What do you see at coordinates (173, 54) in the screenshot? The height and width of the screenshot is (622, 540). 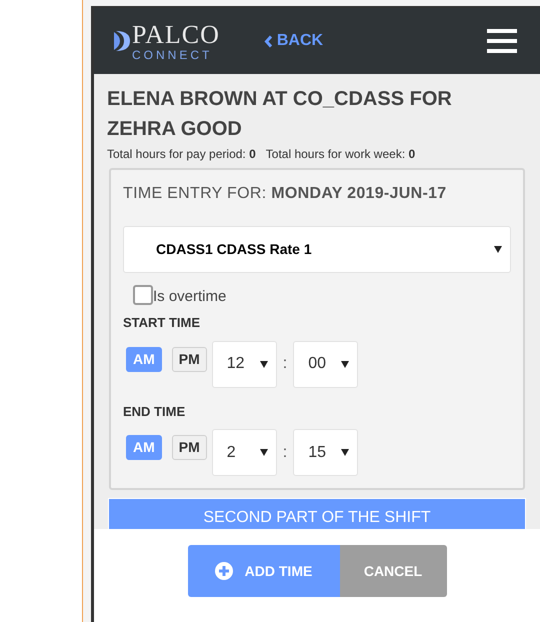 I see `logo-tagline: CONNECT` at bounding box center [173, 54].